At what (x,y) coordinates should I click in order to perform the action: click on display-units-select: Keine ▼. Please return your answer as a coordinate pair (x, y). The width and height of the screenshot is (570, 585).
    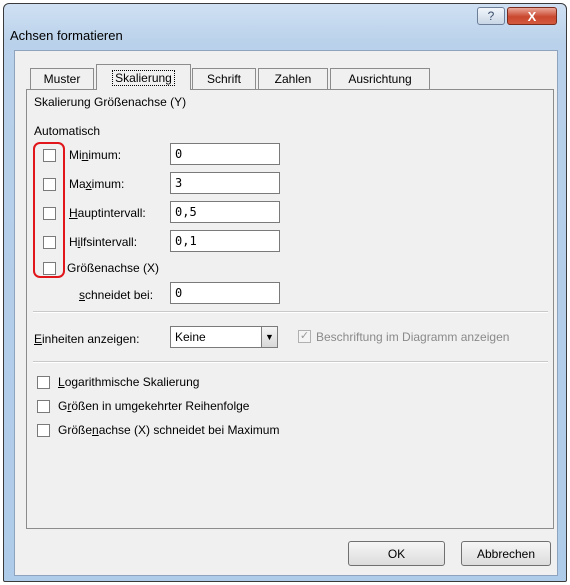
    Looking at the image, I should click on (224, 337).